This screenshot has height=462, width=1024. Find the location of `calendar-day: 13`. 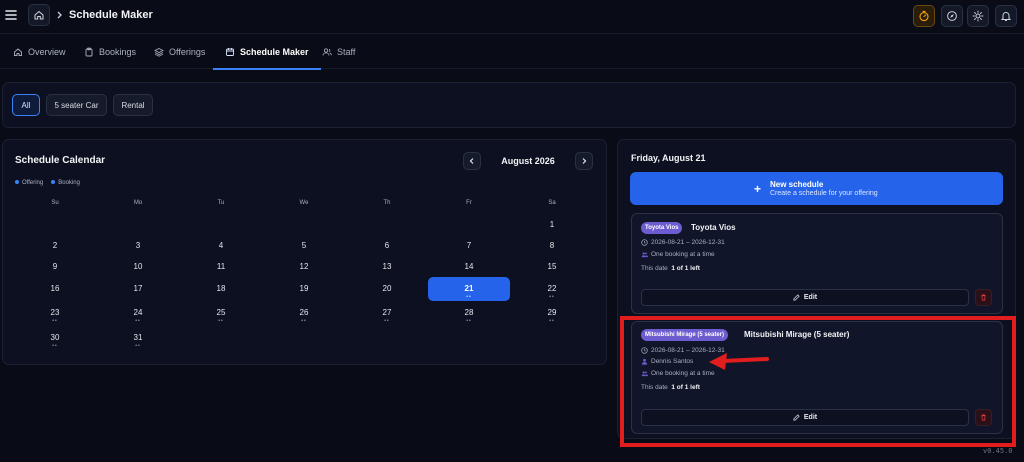

calendar-day: 13 is located at coordinates (387, 266).